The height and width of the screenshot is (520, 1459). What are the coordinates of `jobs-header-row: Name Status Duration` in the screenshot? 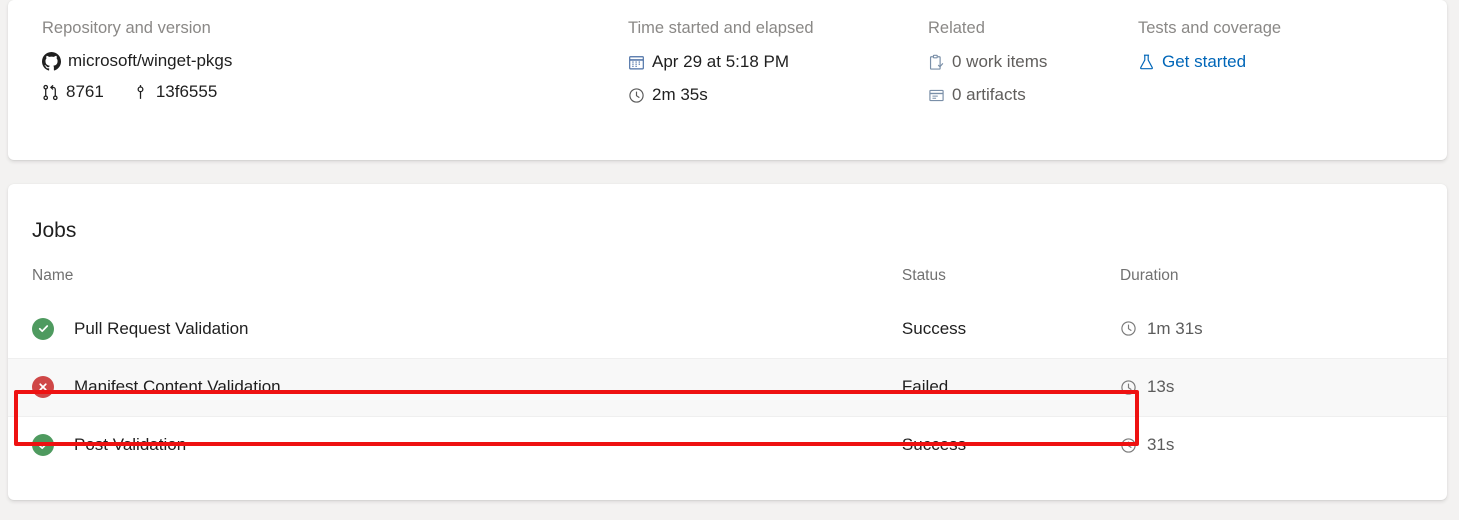 It's located at (727, 283).